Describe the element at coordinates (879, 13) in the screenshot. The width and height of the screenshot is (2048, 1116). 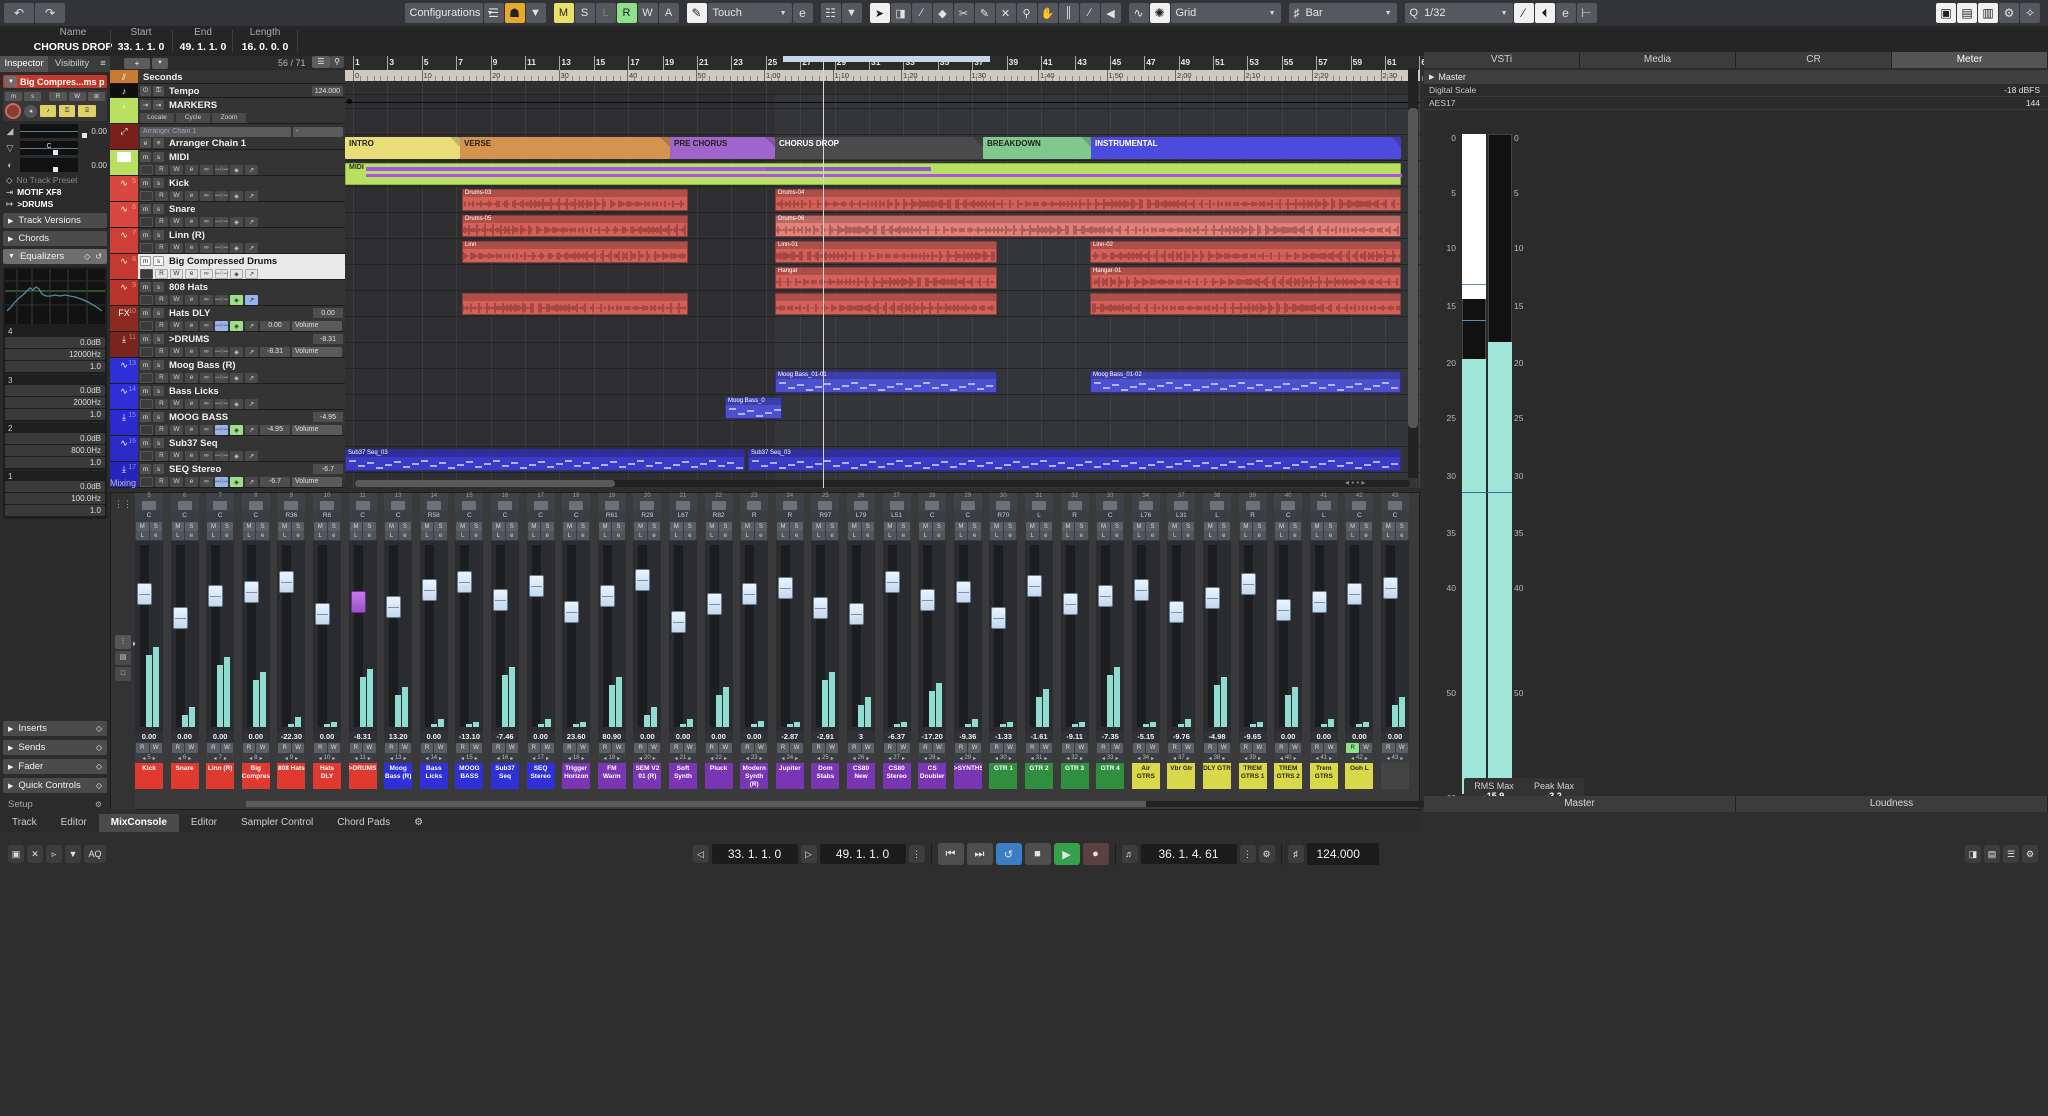
I see `arrow-select-tool: ➤` at that location.